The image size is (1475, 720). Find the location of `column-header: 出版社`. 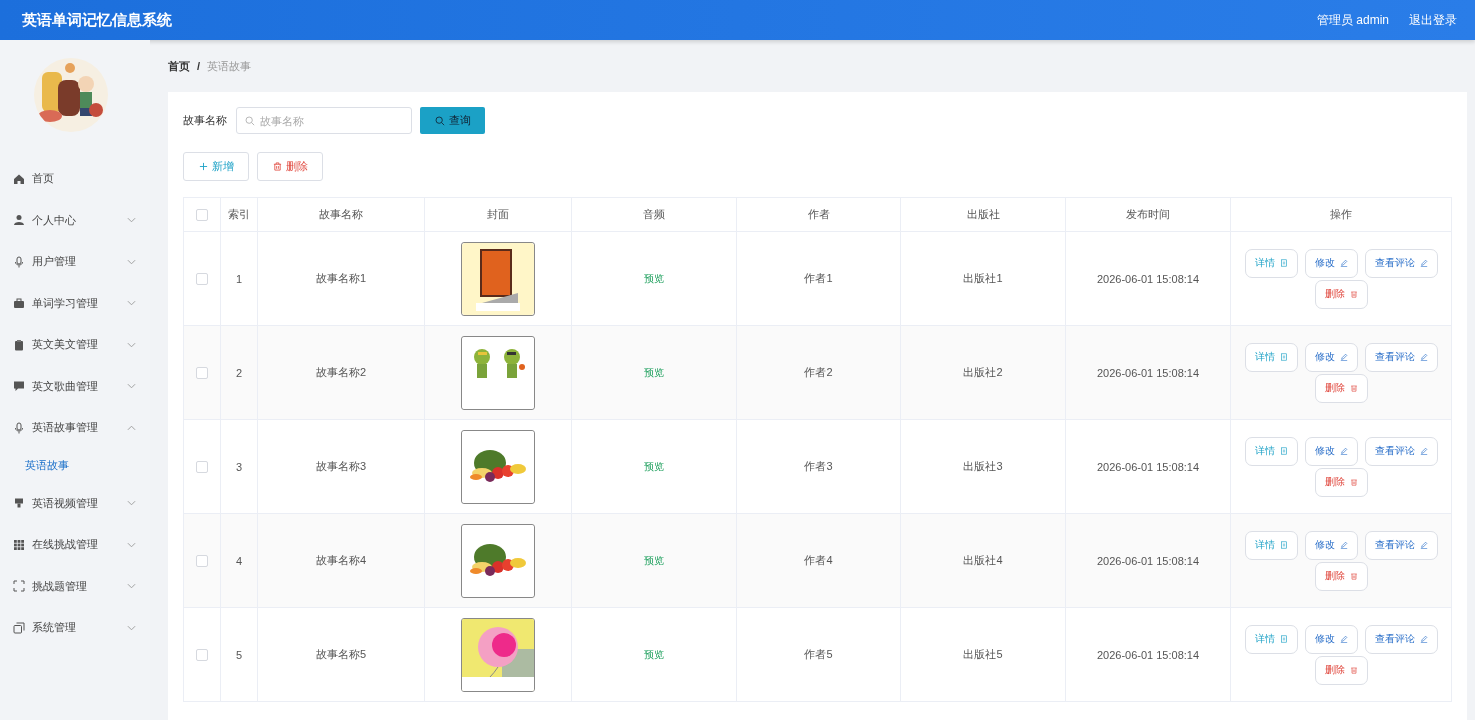

column-header: 出版社 is located at coordinates (983, 214).